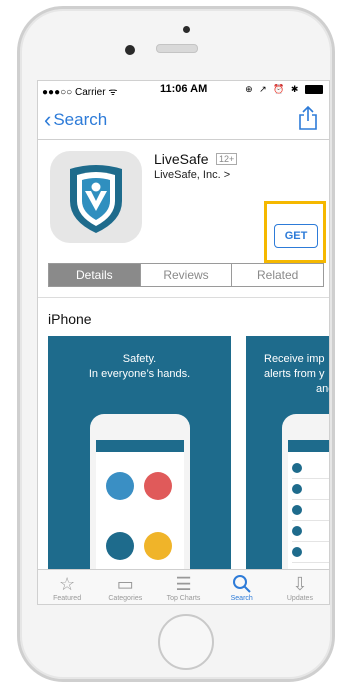 The height and width of the screenshot is (688, 345). I want to click on earpiece-speaker, so click(177, 48).